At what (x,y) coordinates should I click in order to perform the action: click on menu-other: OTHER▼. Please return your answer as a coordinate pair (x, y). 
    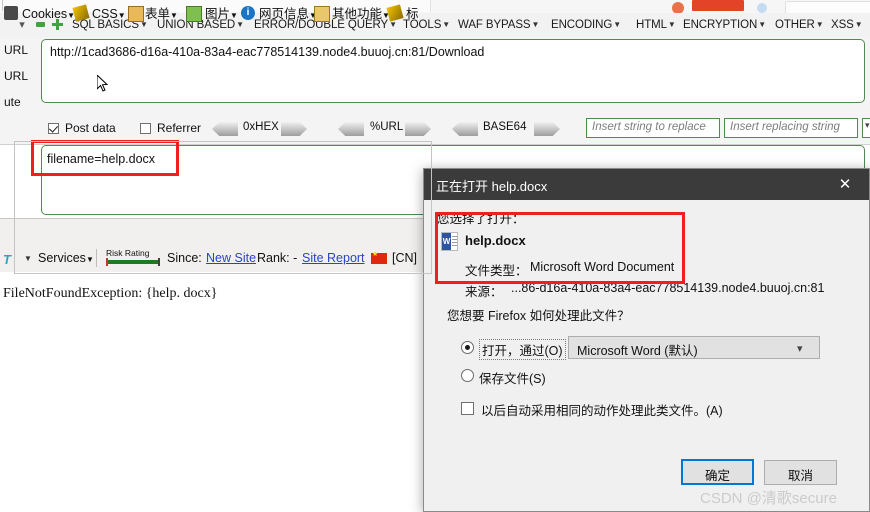
    Looking at the image, I should click on (799, 25).